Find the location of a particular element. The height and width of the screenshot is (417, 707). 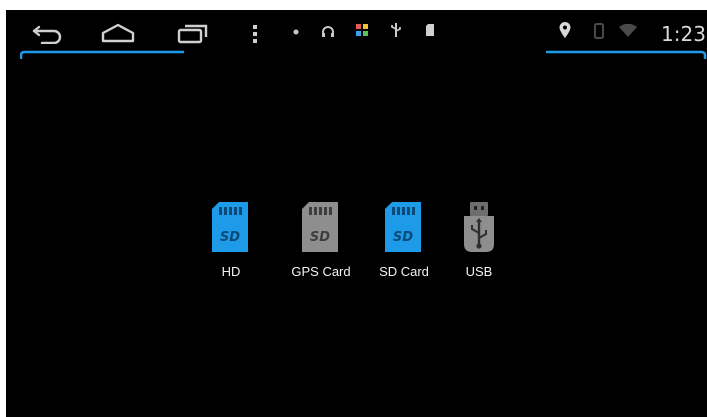

source-label: GPS Card is located at coordinates (321, 271).